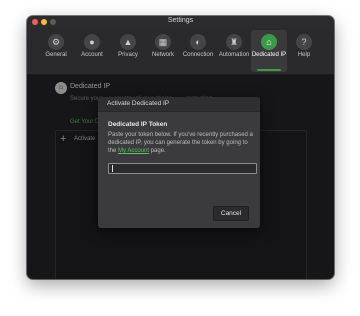 The image size is (360, 316). What do you see at coordinates (128, 55) in the screenshot?
I see `tab-privacy-label: Privacy` at bounding box center [128, 55].